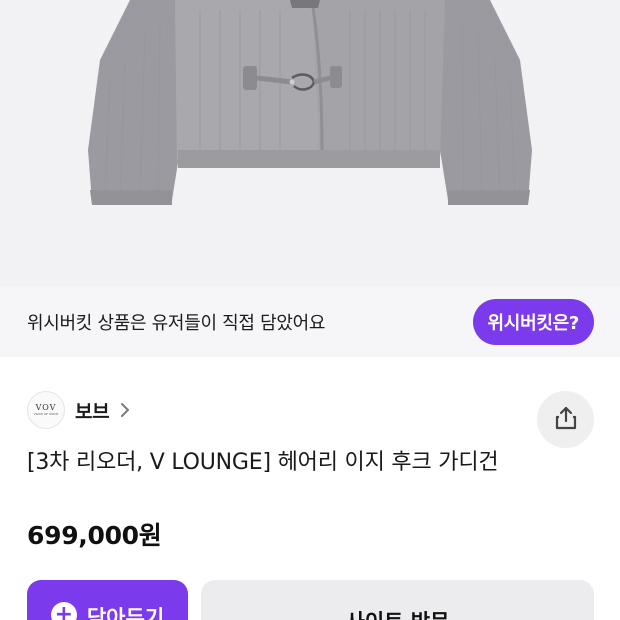 The width and height of the screenshot is (620, 620). I want to click on brand-name: 보브, so click(92, 411).